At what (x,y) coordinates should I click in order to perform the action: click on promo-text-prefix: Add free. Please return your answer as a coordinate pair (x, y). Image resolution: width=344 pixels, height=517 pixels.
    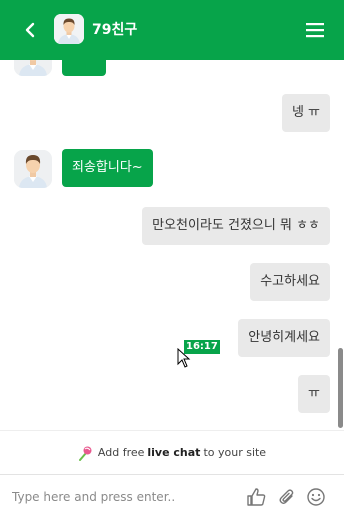
    Looking at the image, I should click on (121, 452).